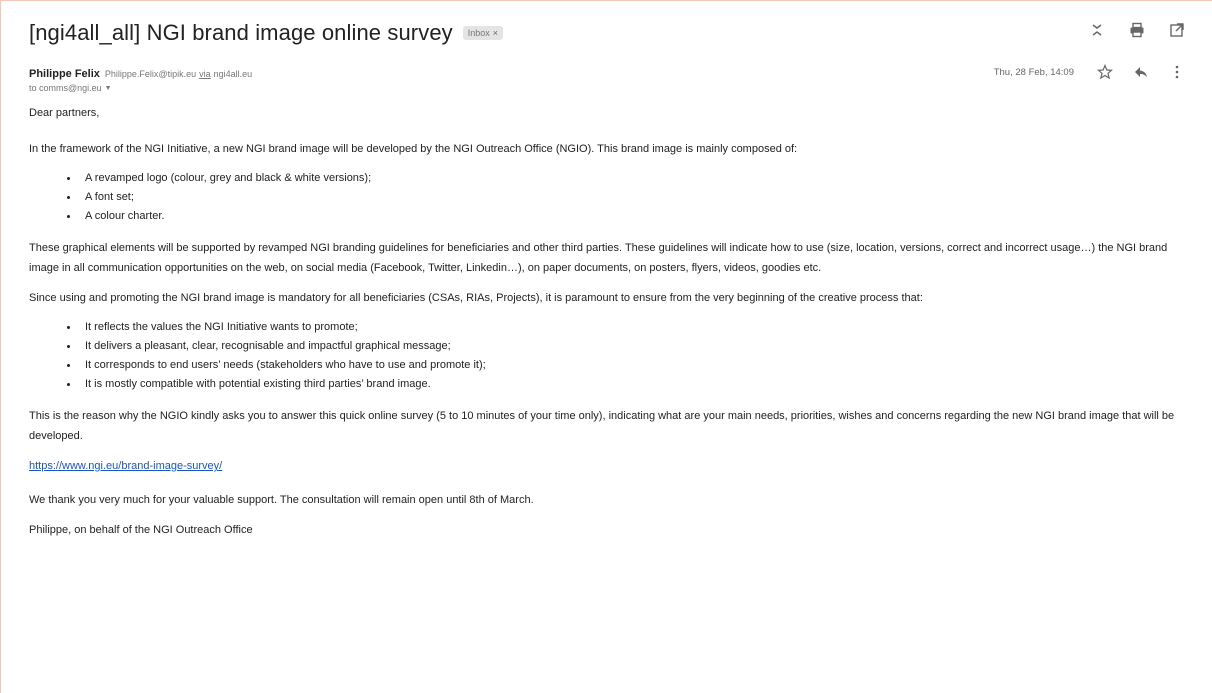 The height and width of the screenshot is (693, 1212). Describe the element at coordinates (65, 88) in the screenshot. I see `recipient-text: to comms@ngi.eu` at that location.